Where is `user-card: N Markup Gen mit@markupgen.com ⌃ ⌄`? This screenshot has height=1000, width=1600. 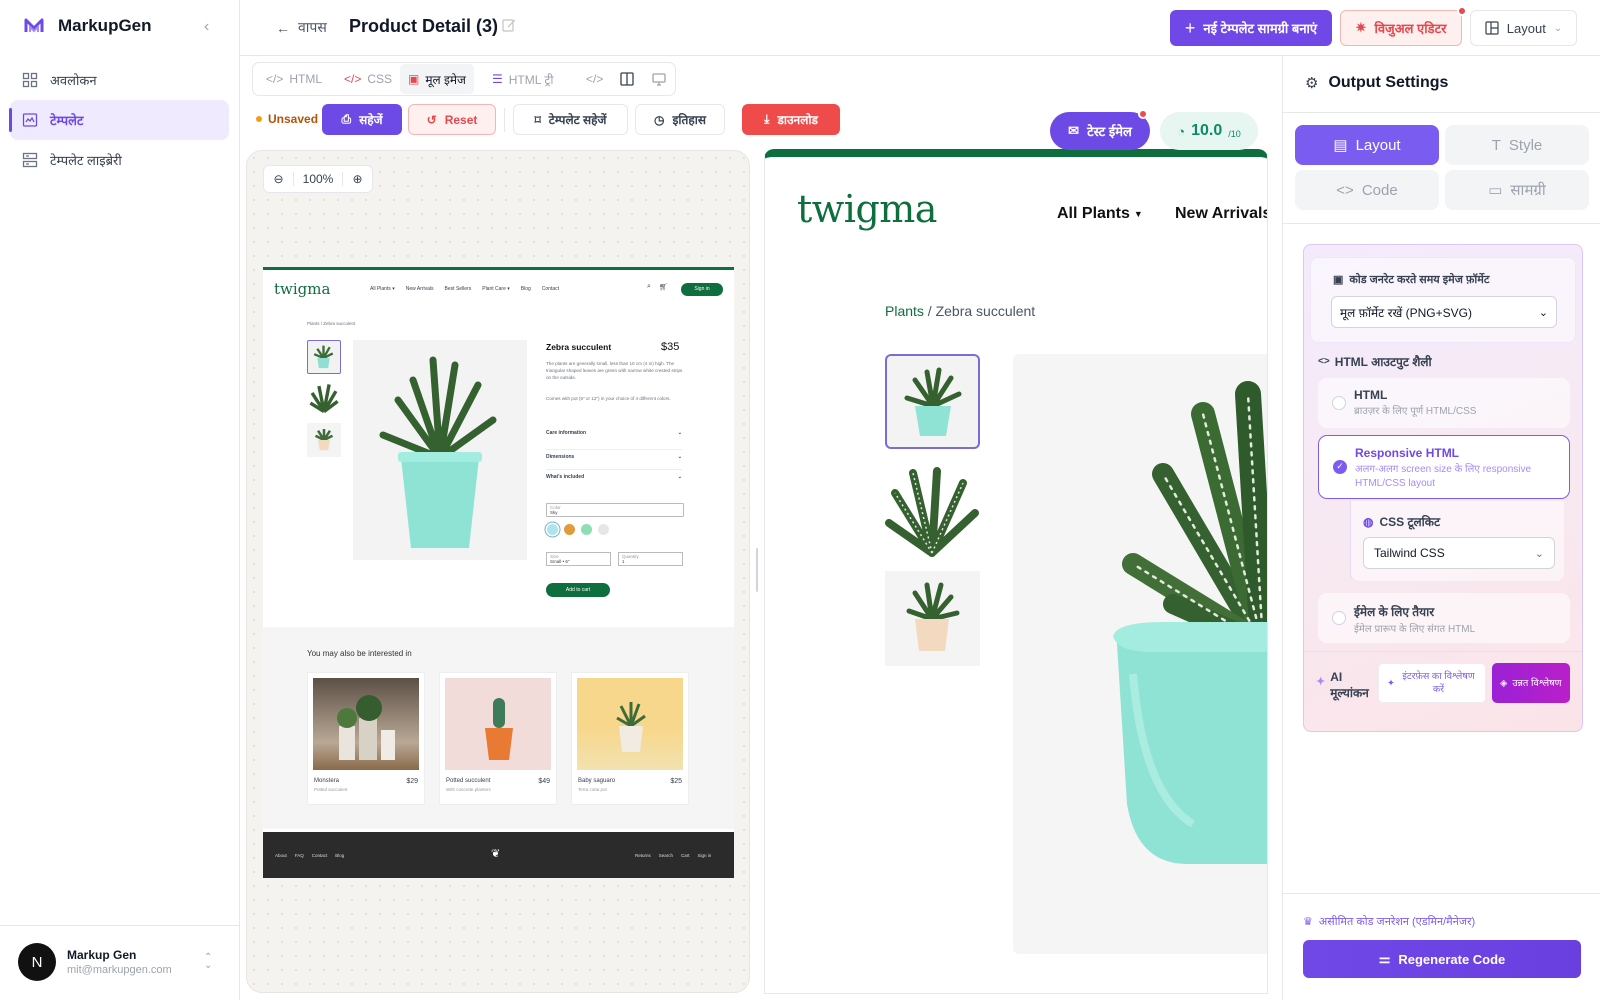
user-card: N Markup Gen mit@markupgen.com ⌃ ⌄ is located at coordinates (120, 962).